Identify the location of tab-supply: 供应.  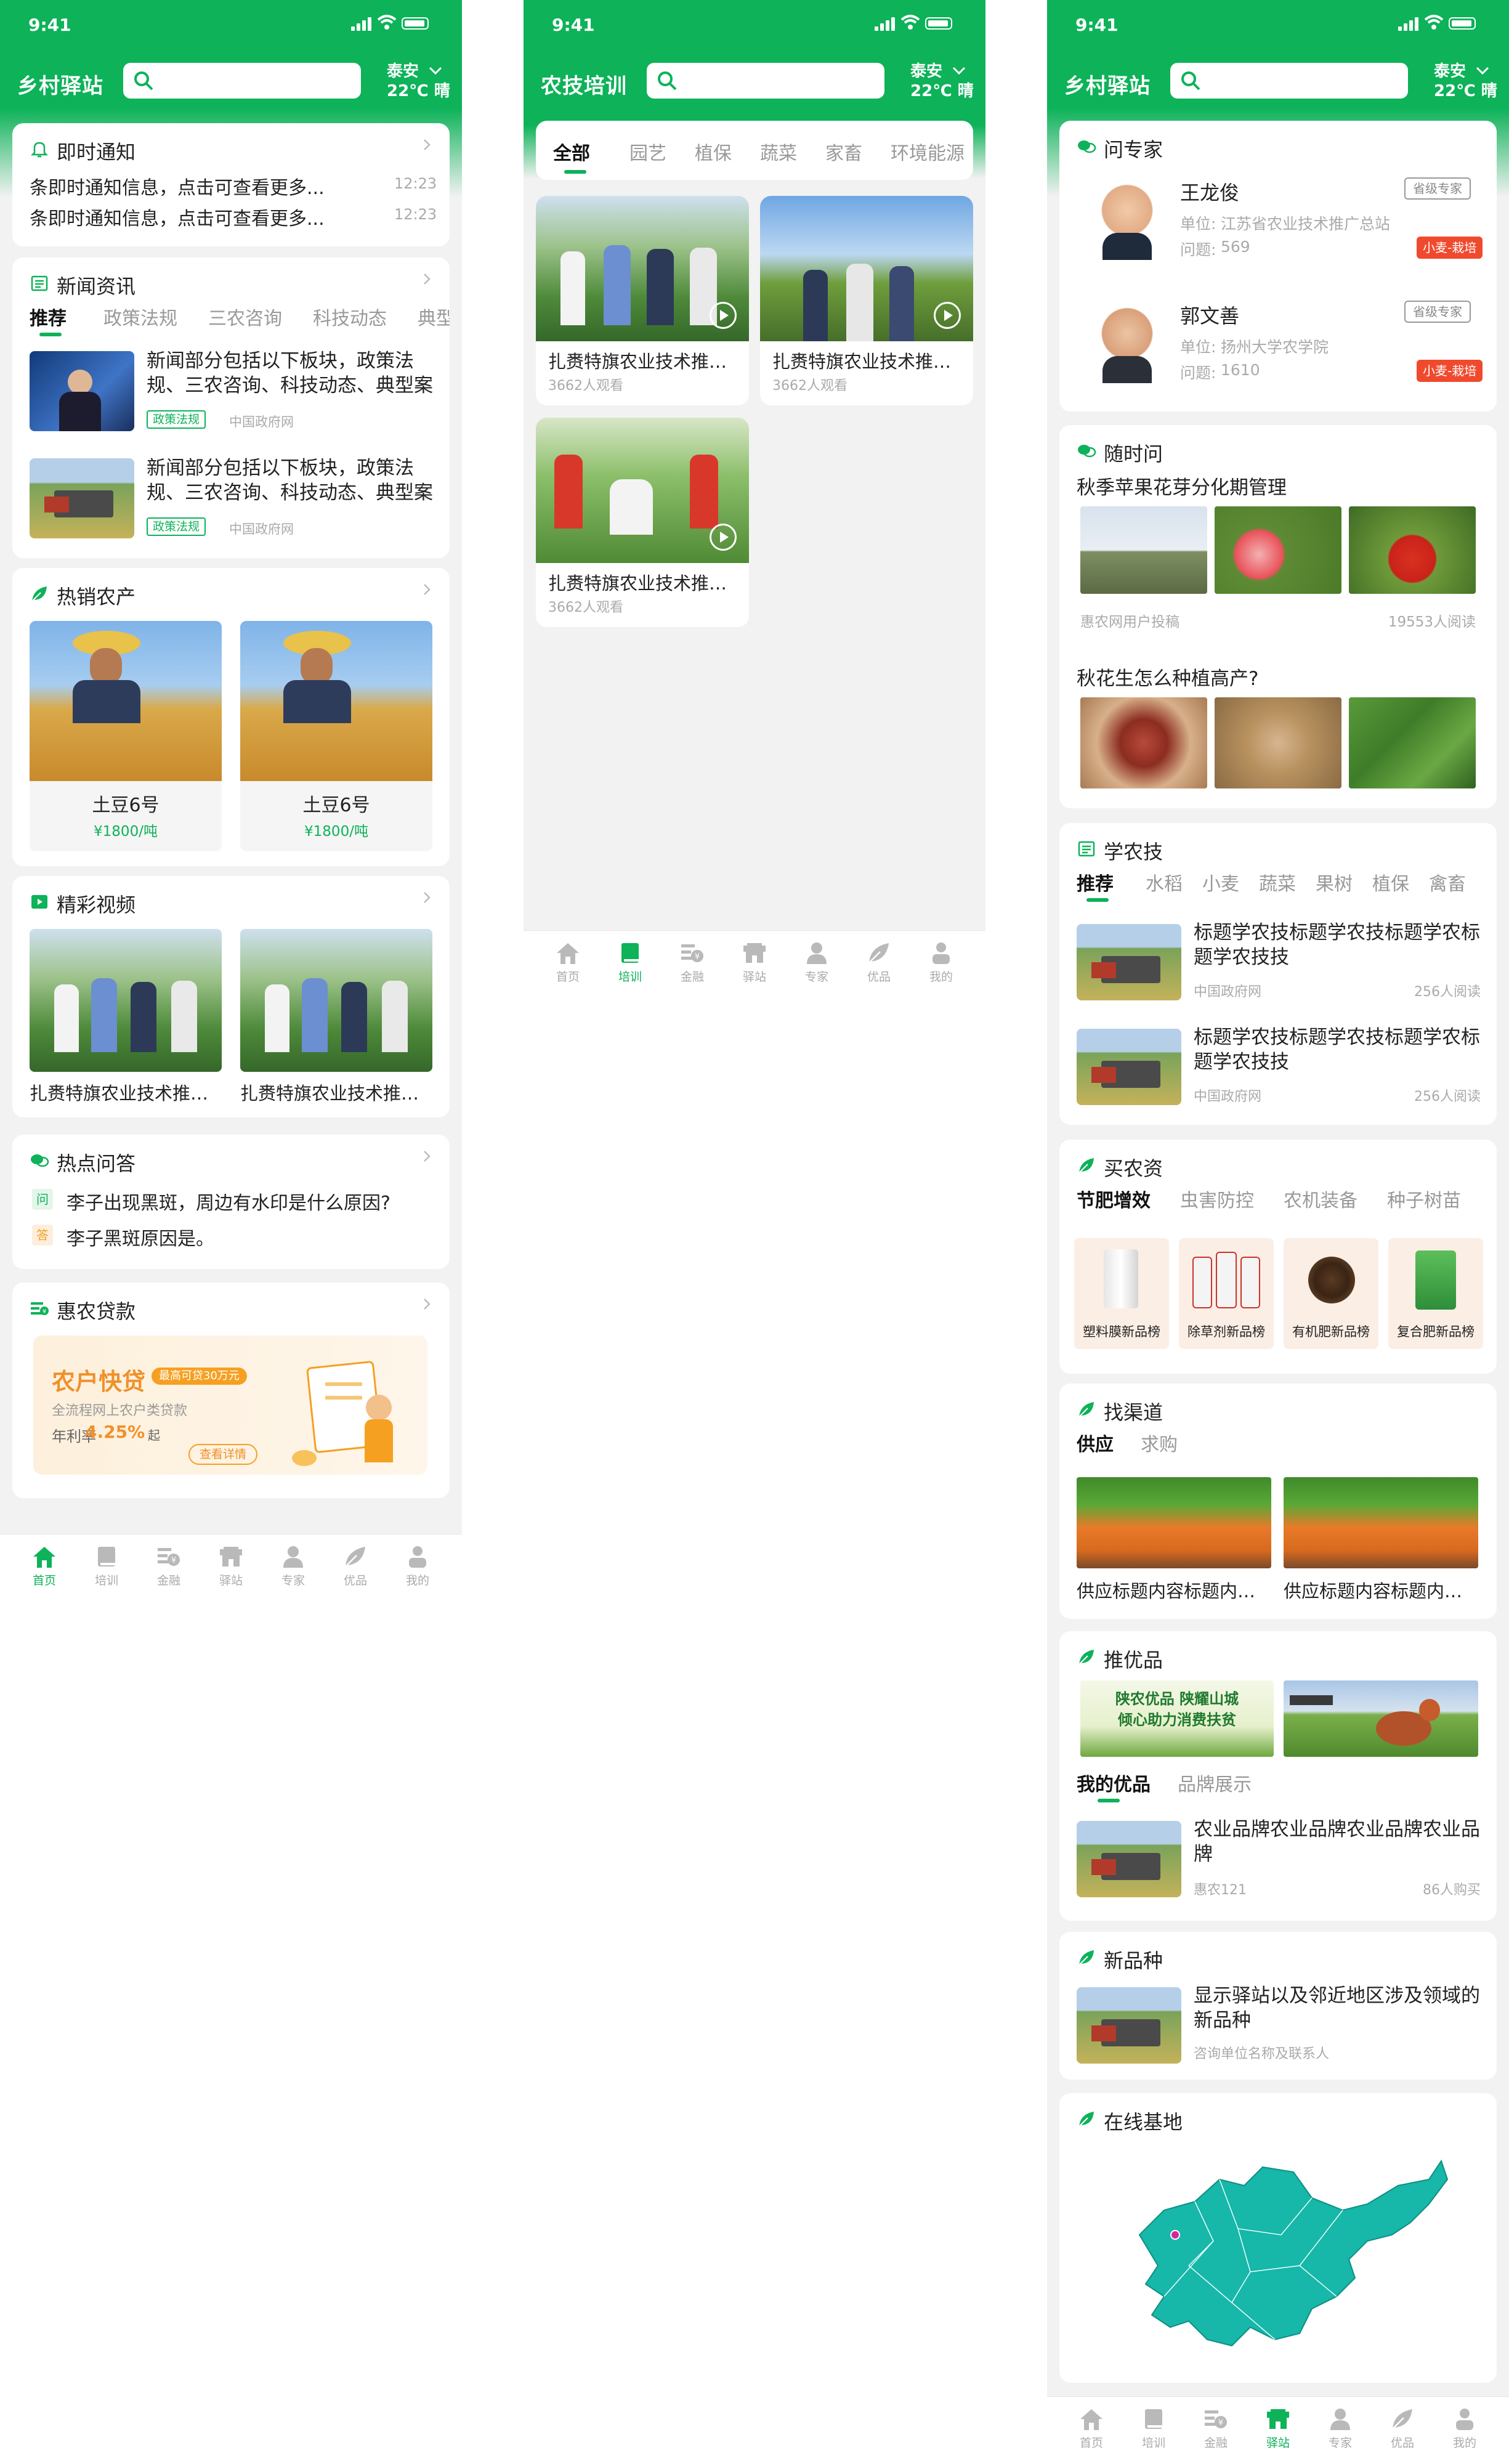
(1095, 1442).